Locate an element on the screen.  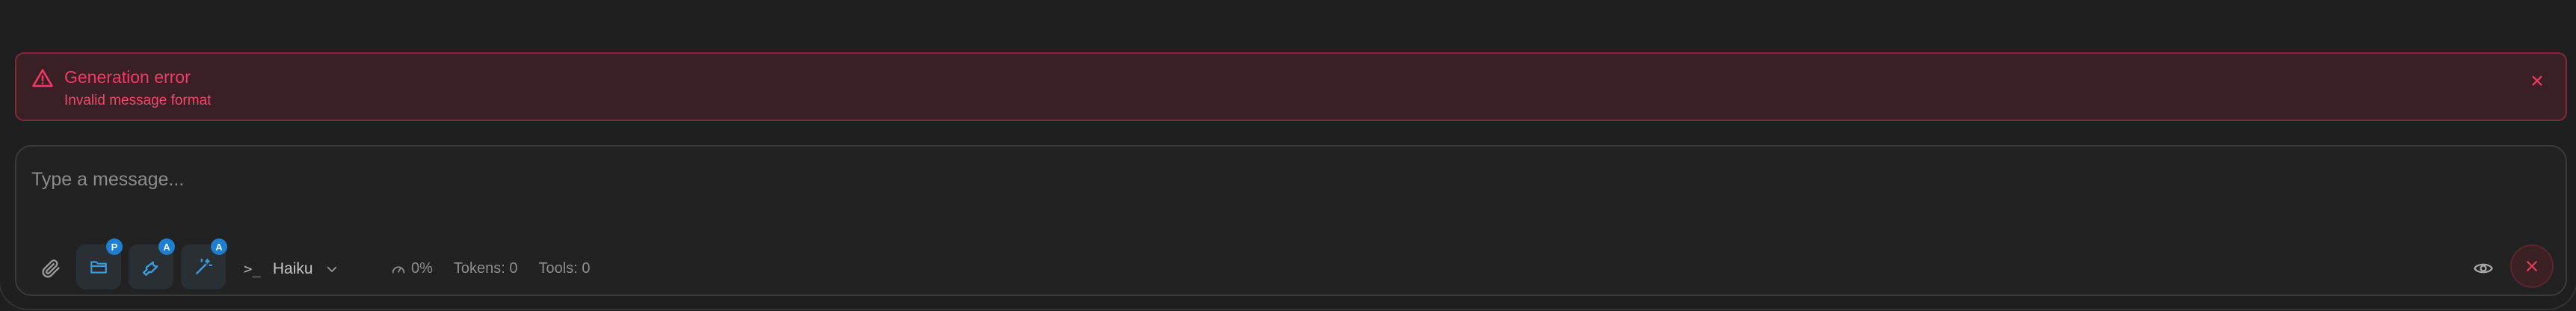
magic-wand-icon is located at coordinates (204, 266).